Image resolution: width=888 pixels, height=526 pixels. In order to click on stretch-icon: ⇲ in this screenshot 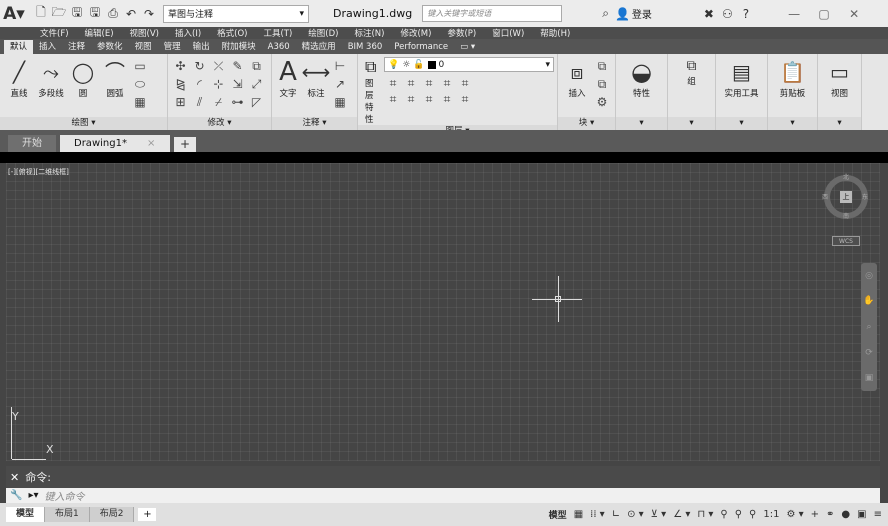, I will do `click(237, 84)`.